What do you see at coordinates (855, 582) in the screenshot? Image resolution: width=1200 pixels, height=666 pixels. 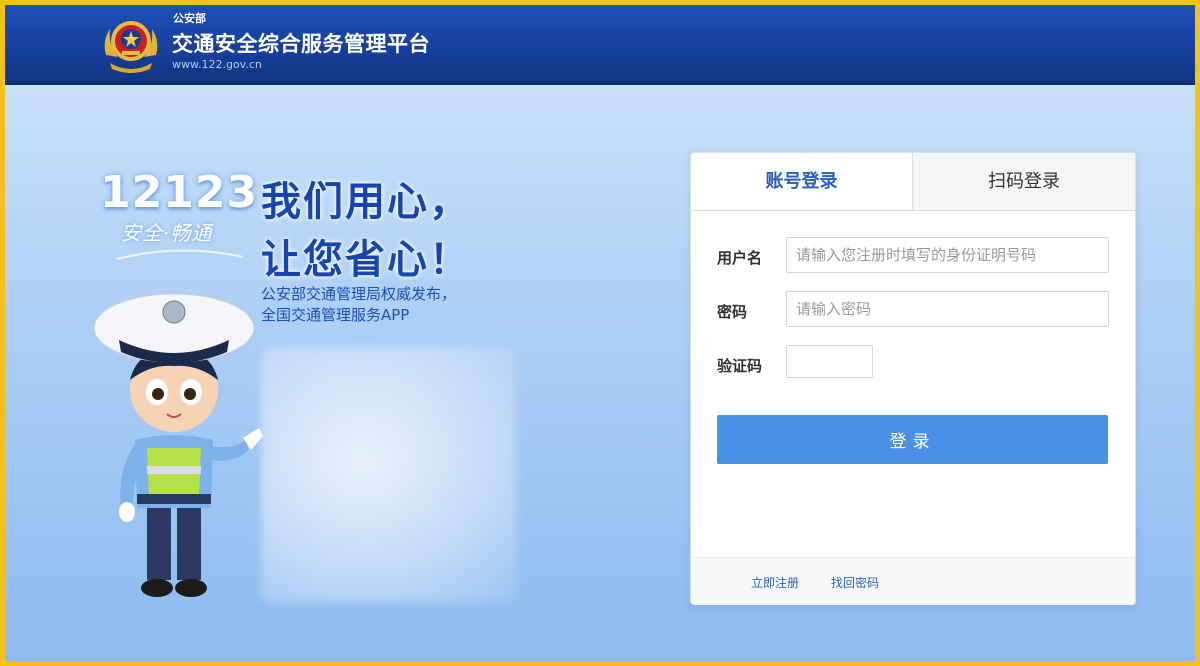 I see `forgot-password-link: 找回密码` at bounding box center [855, 582].